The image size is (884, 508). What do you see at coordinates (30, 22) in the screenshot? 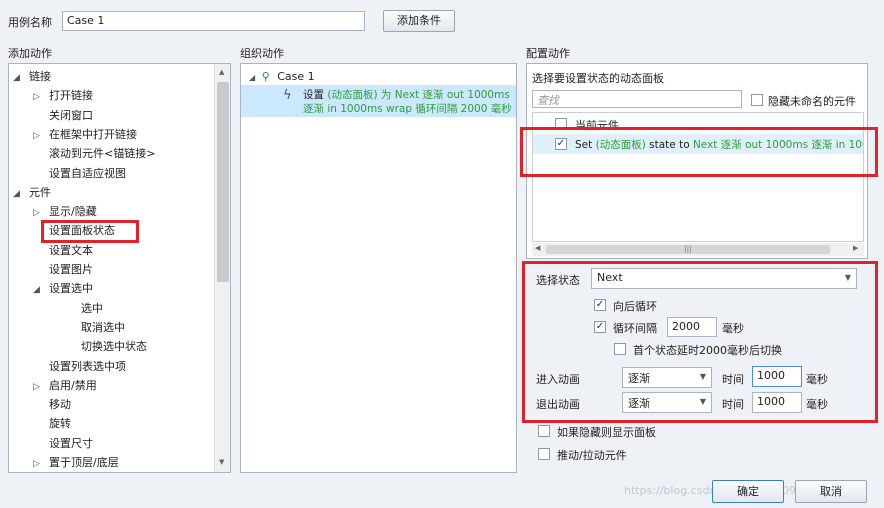
I see `case-name-label: 用例名称` at bounding box center [30, 22].